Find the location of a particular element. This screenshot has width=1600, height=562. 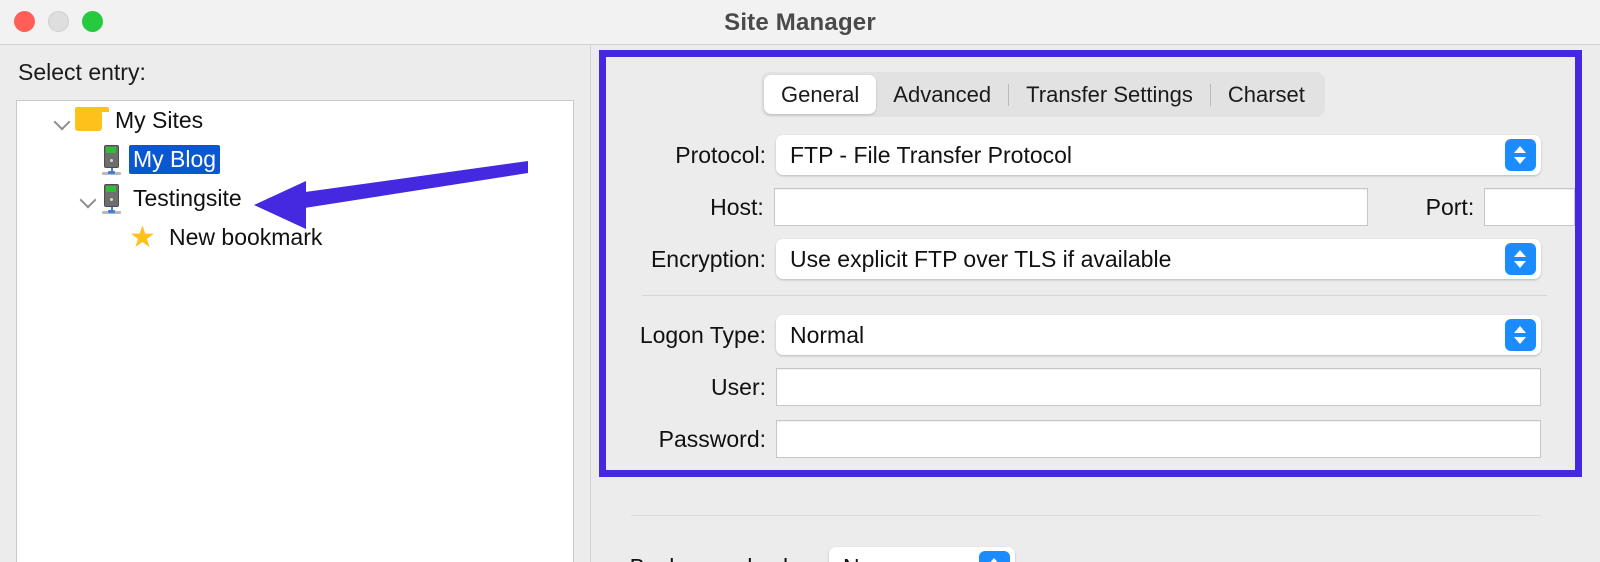

protocol-select: FTP - File Transfer Protocol is located at coordinates (1158, 155).